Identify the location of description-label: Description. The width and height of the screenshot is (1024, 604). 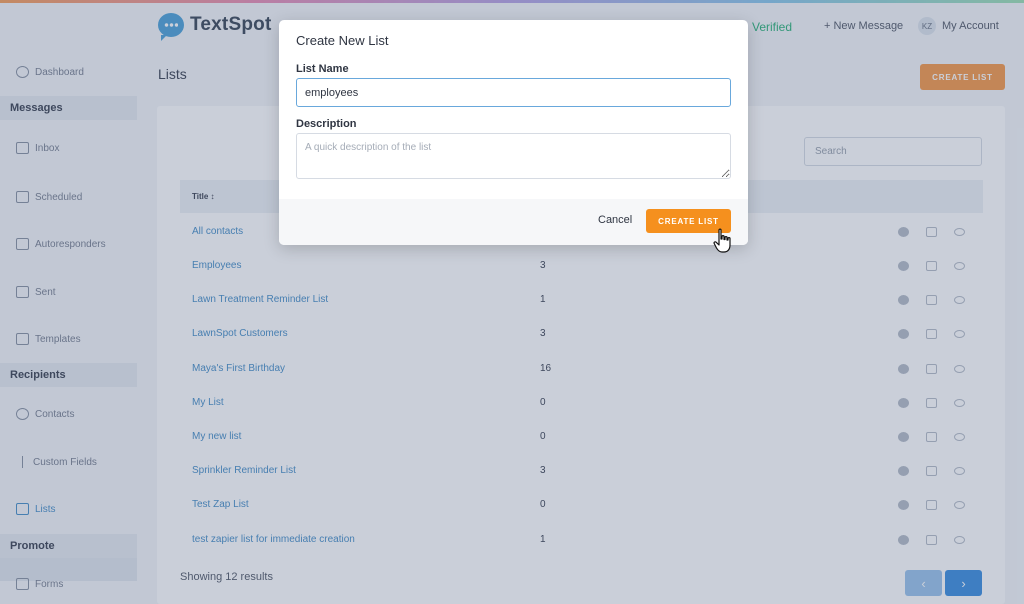
(326, 124).